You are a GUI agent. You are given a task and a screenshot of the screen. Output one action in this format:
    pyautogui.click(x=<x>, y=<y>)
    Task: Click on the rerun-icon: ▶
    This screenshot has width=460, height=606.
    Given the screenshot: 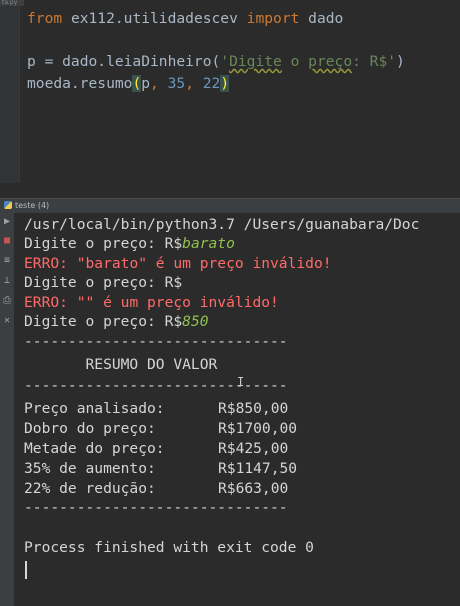 What is the action you would take?
    pyautogui.click(x=7, y=222)
    